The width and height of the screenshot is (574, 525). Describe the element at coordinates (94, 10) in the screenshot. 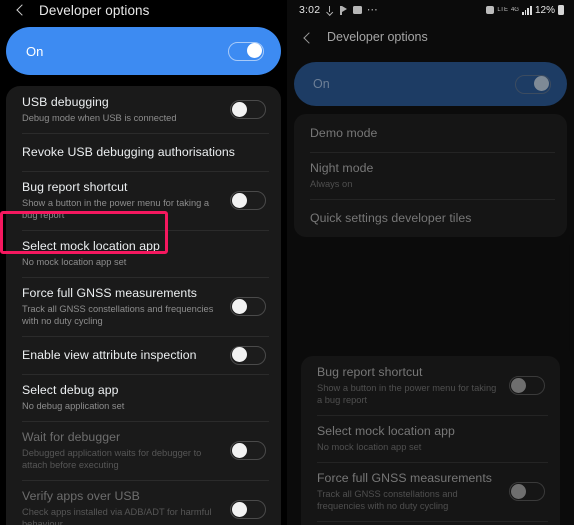

I see `page-title: Developer options` at that location.